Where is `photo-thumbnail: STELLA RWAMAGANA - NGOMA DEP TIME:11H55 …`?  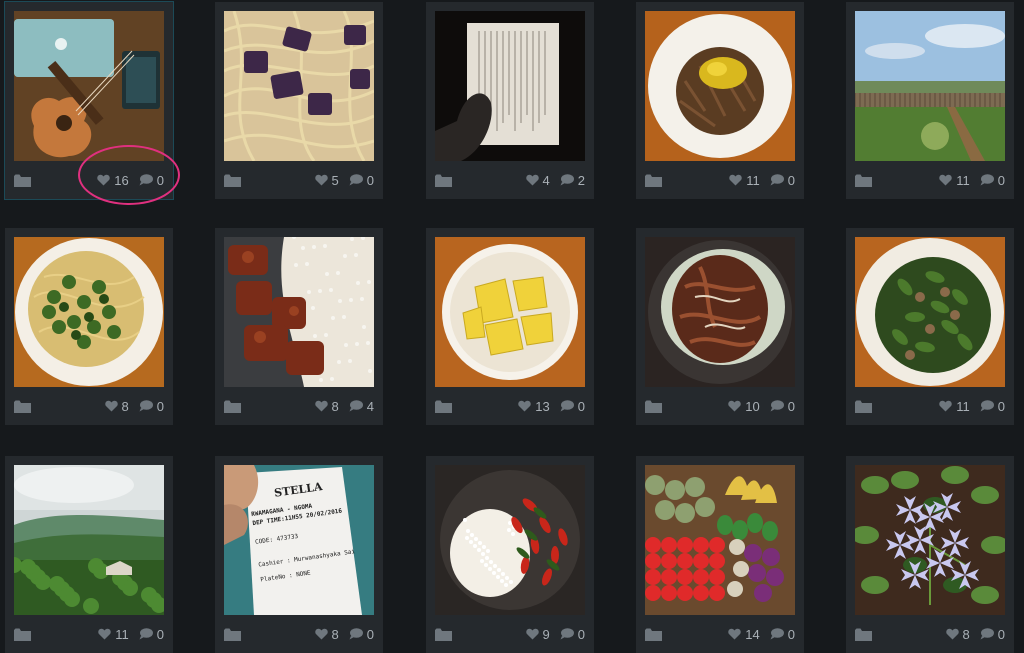 photo-thumbnail: STELLA RWAMAGANA - NGOMA DEP TIME:11H55 … is located at coordinates (299, 540).